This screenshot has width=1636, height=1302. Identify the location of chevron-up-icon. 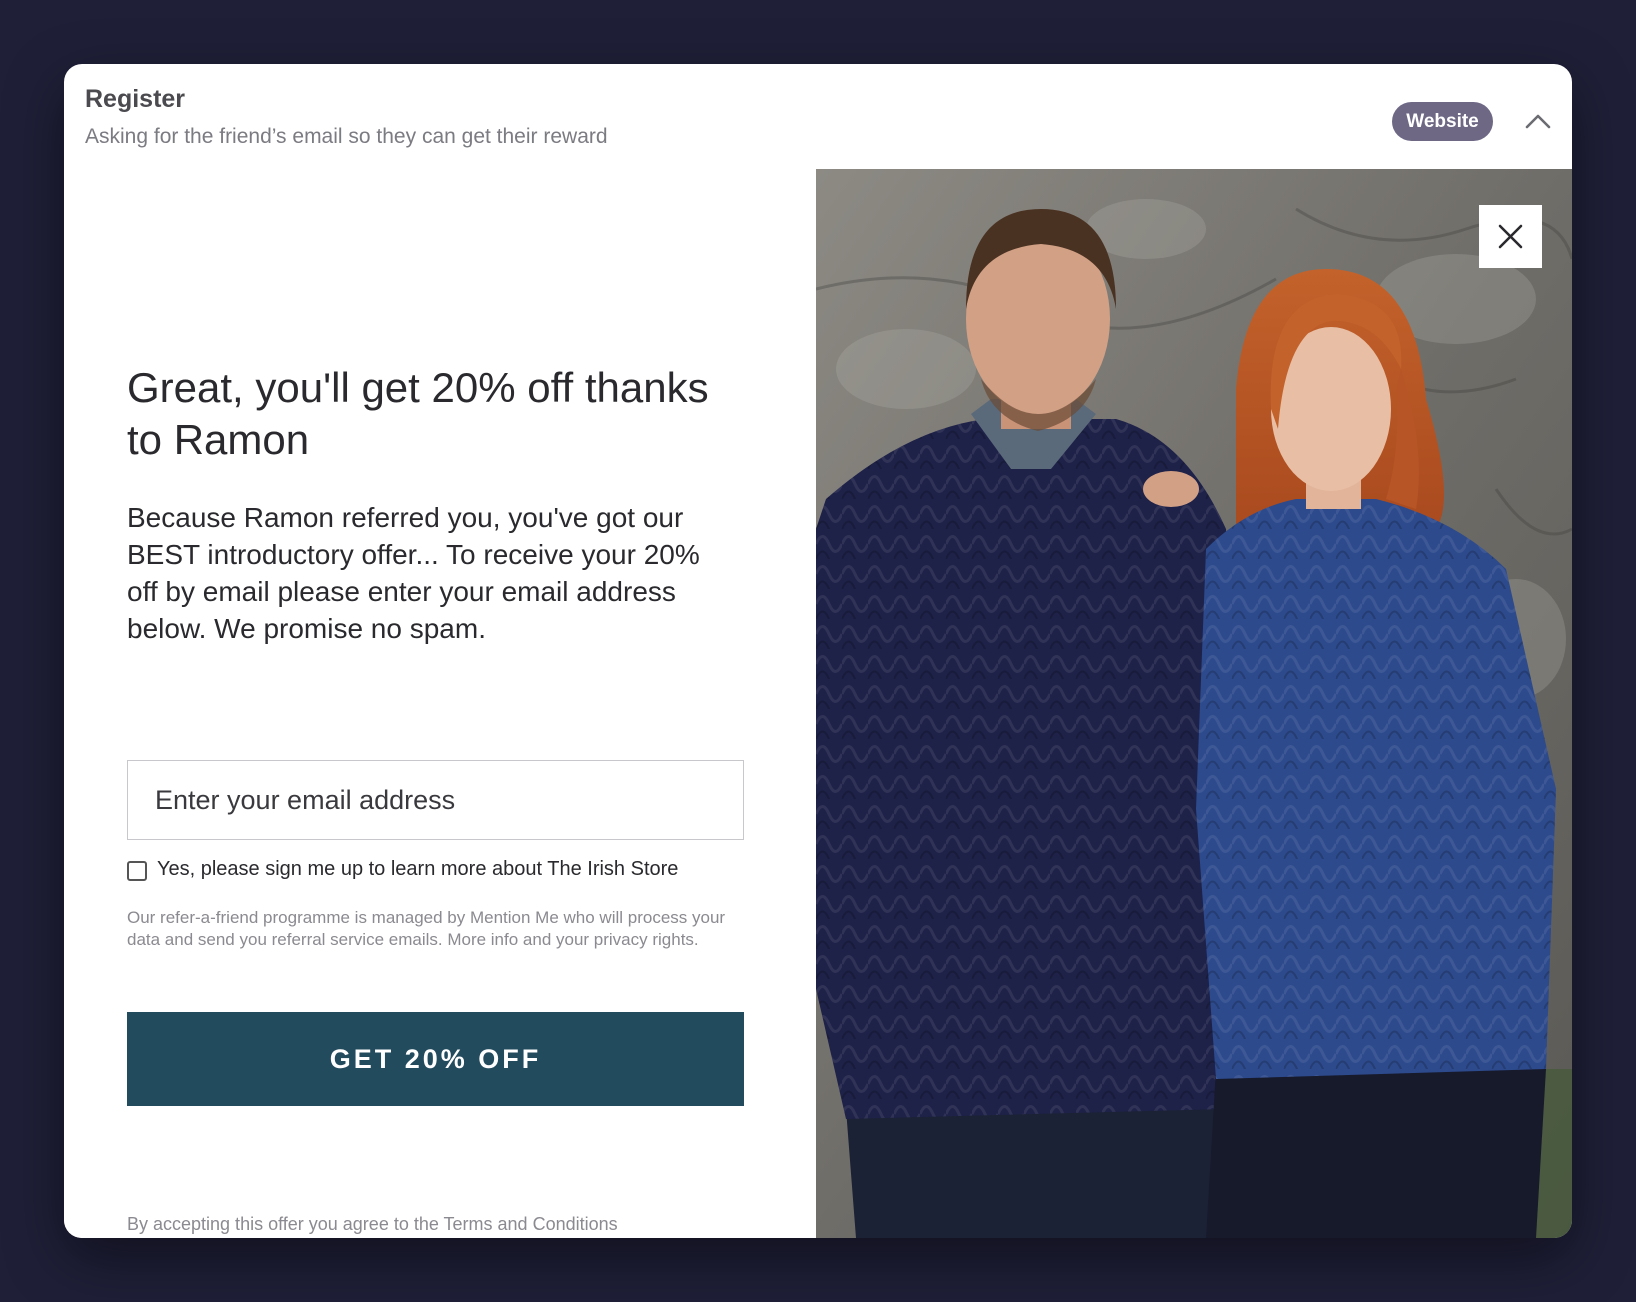
(1538, 121).